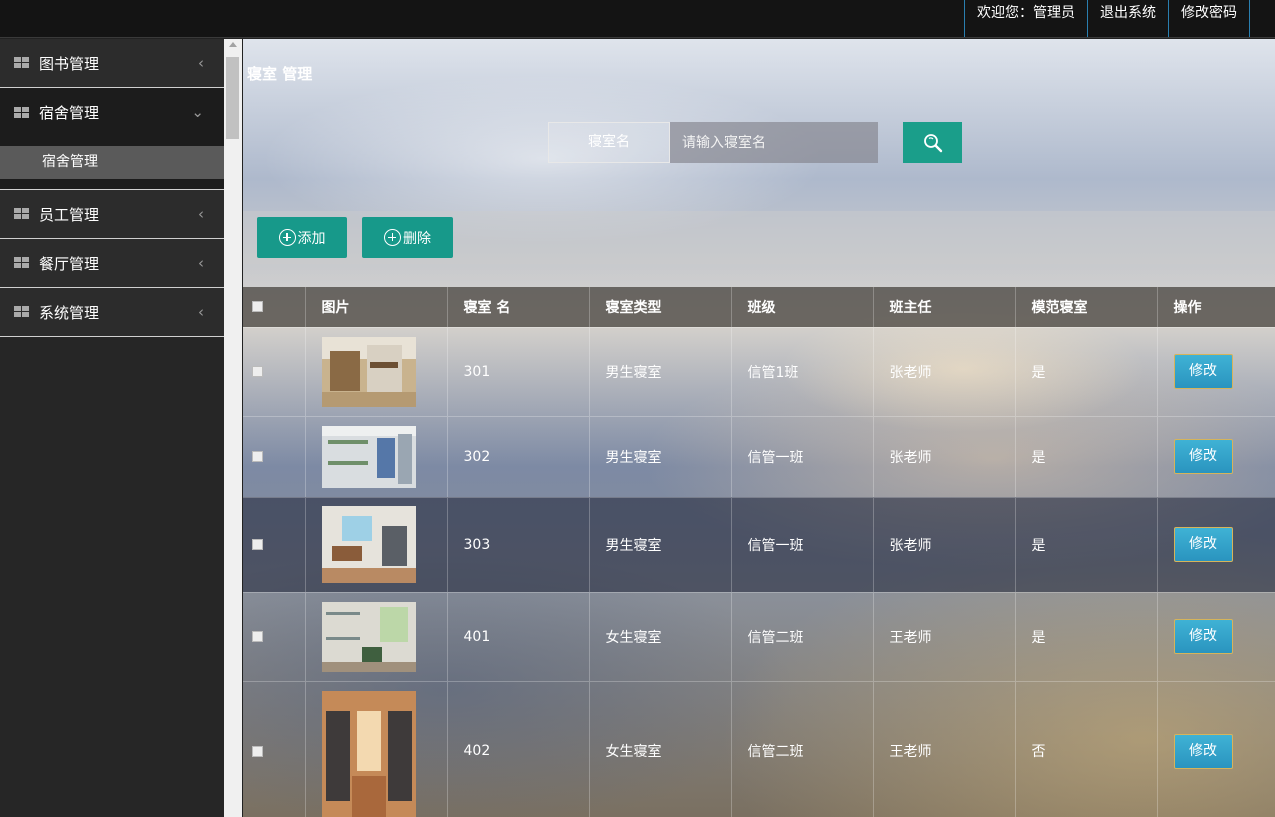  I want to click on add-button-label: 添加, so click(311, 238).